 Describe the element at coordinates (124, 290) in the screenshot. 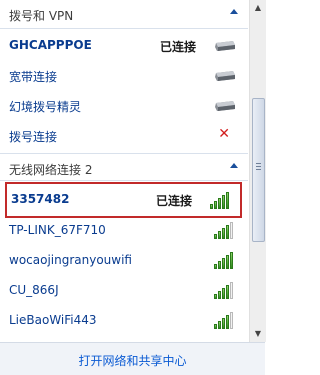

I see `list-item-cu-866j: CU_866J` at that location.